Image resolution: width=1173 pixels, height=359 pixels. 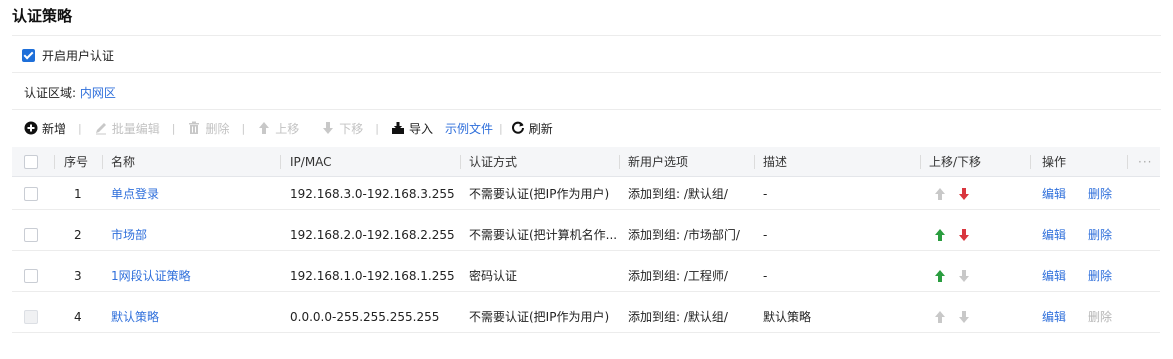 I want to click on batch-edit-button: 批量编辑, so click(x=127, y=128).